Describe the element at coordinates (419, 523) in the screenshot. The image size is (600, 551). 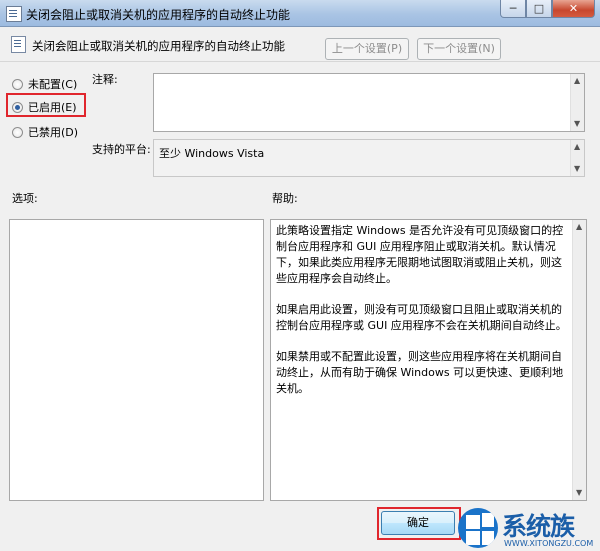
I see `highlight-box-ok` at that location.